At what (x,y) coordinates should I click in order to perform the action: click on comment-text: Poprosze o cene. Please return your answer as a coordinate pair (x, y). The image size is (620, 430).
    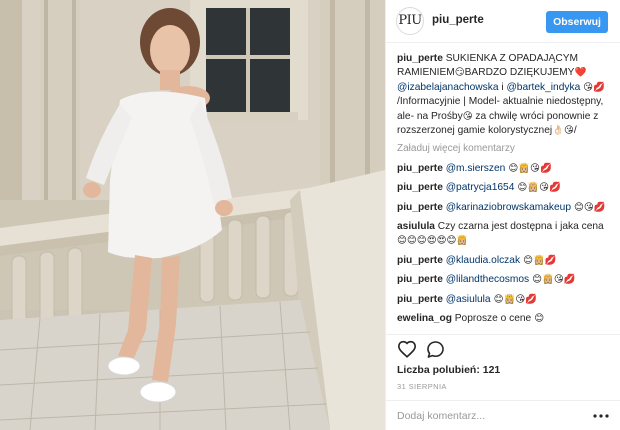
    Looking at the image, I should click on (493, 319).